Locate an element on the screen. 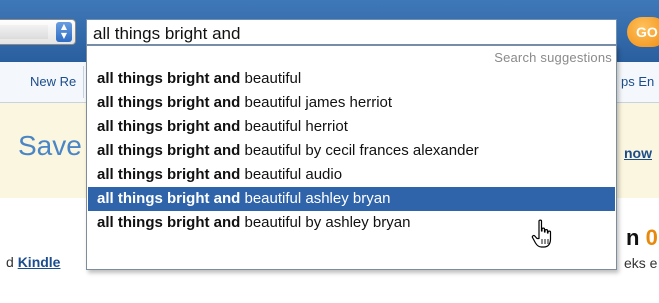  suggestion-item: all things bright and beautiful is located at coordinates (351, 79).